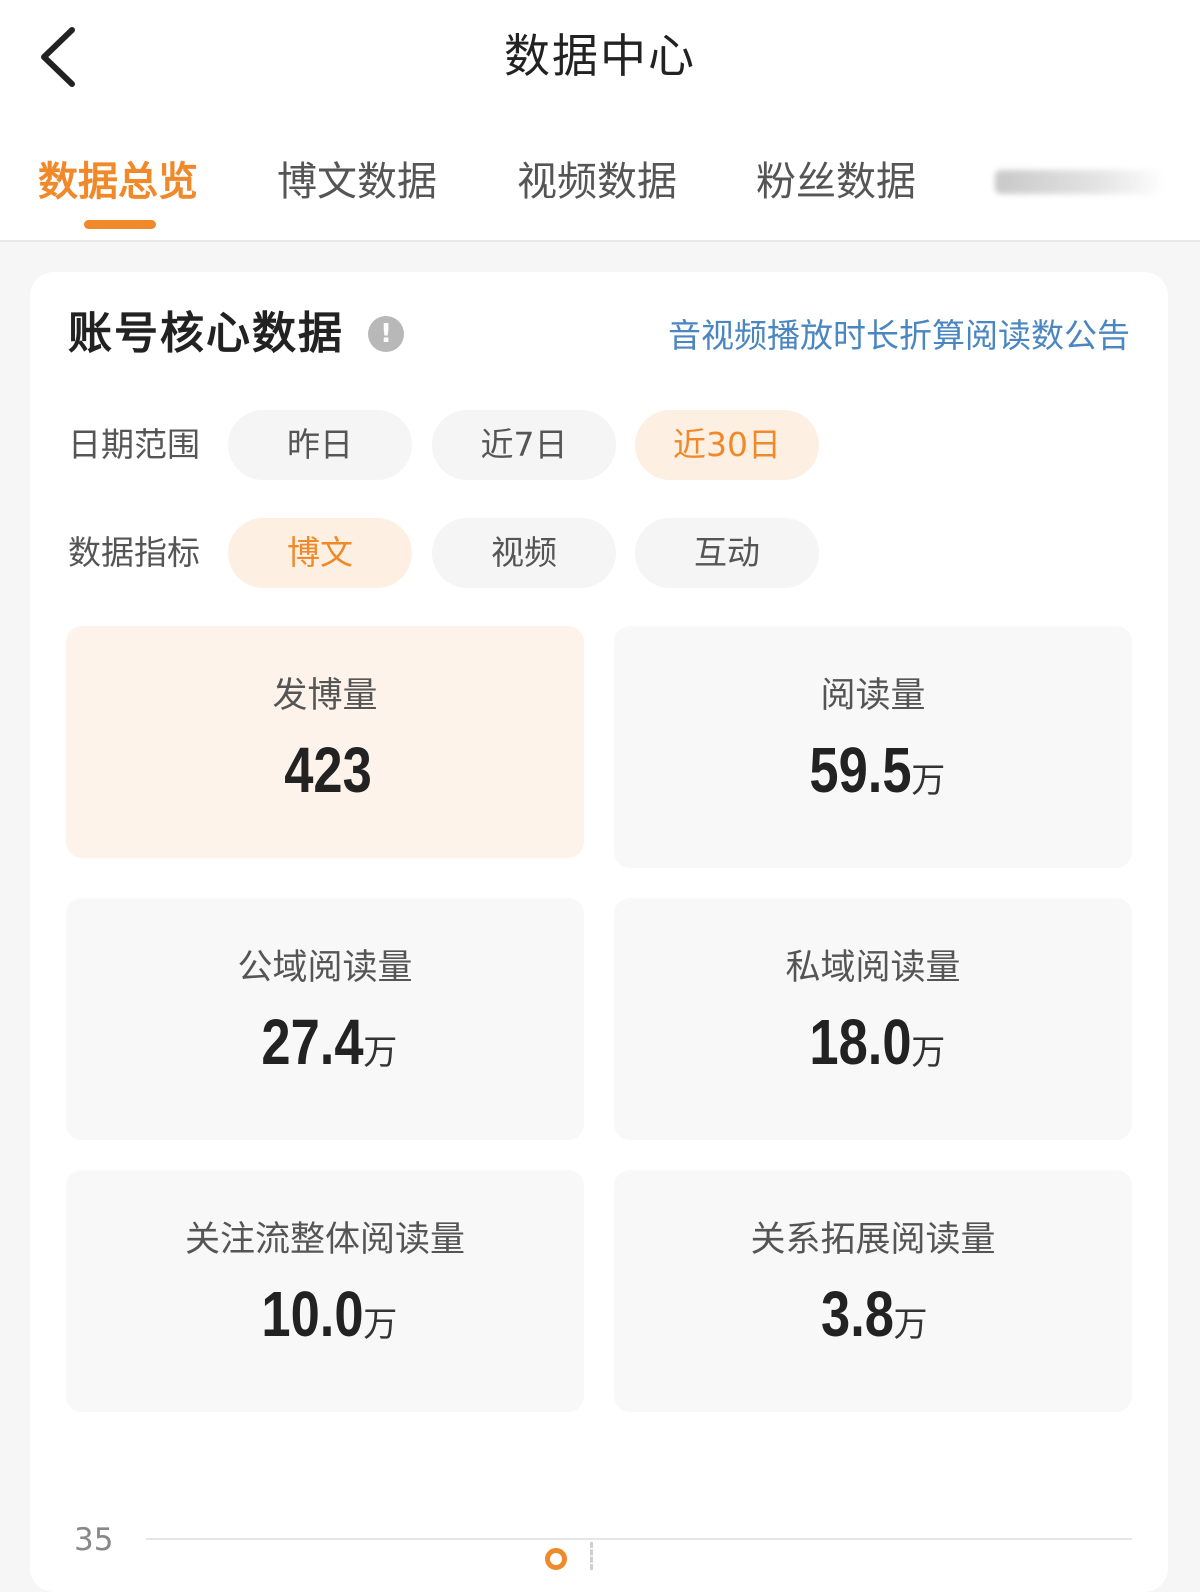 The width and height of the screenshot is (1200, 1592). Describe the element at coordinates (877, 770) in the screenshot. I see `metric-value: 59.5万` at that location.